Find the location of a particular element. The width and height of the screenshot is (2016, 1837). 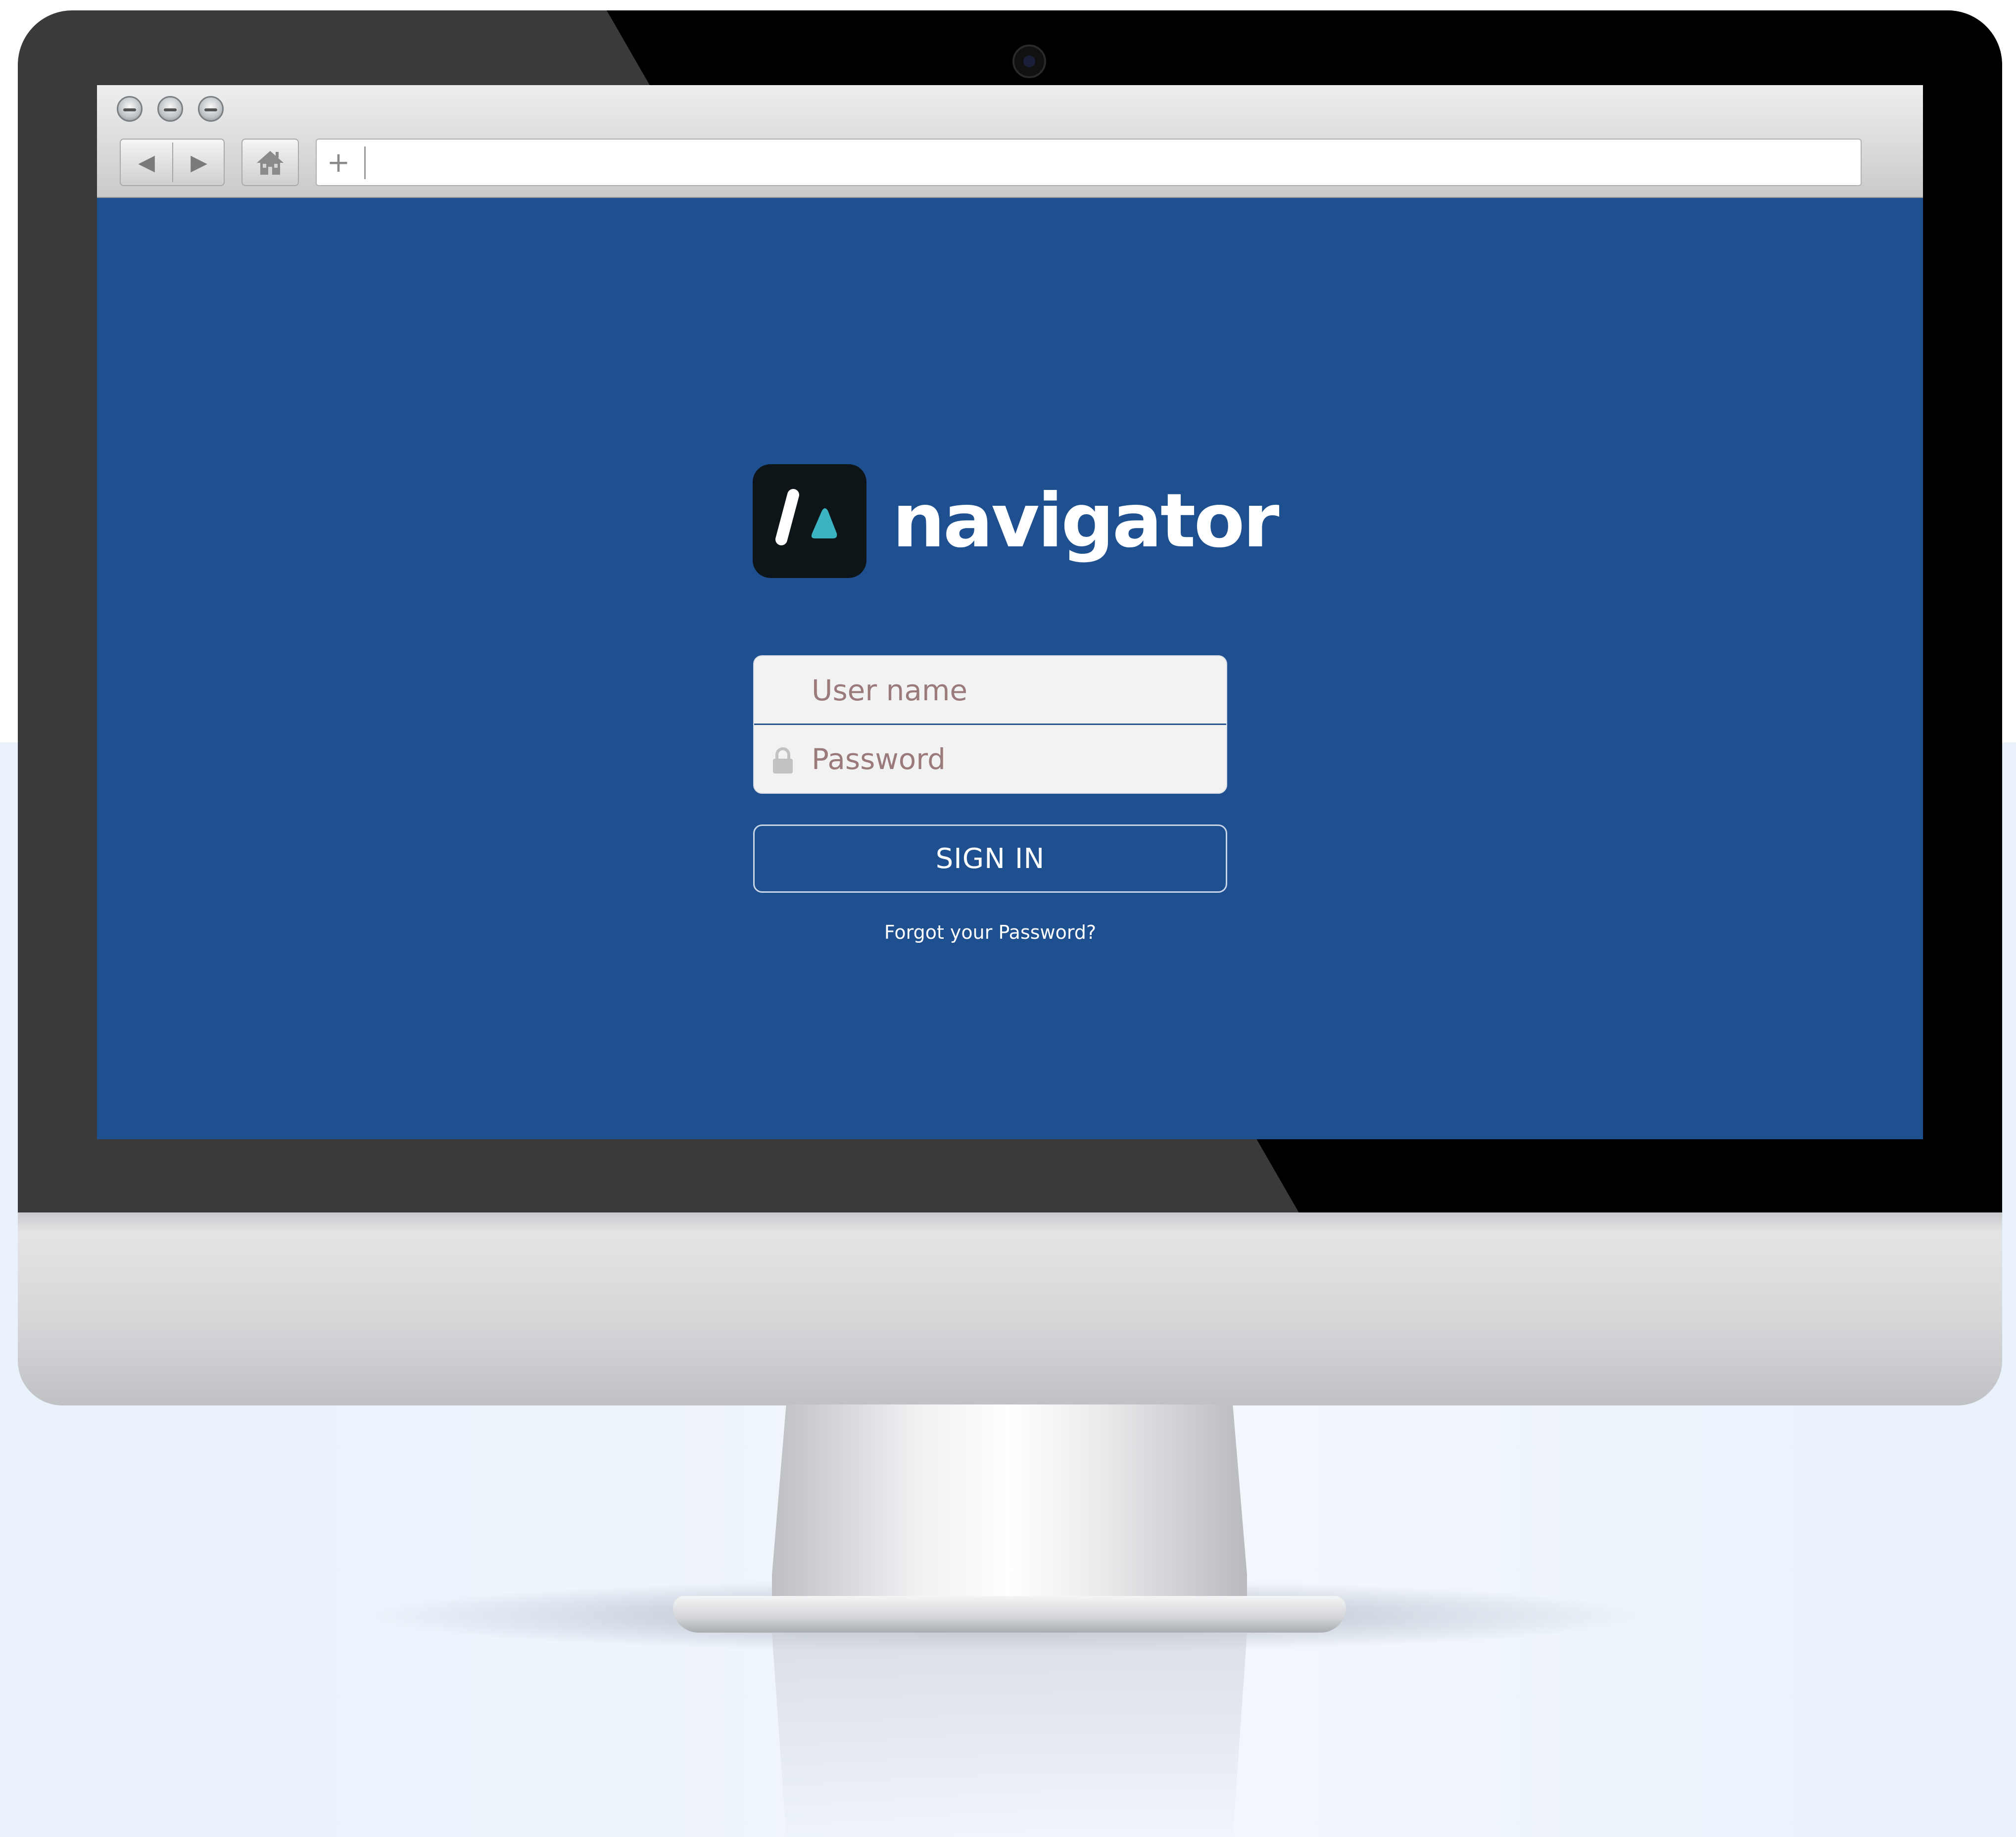

forward-button: ▶ is located at coordinates (199, 162).